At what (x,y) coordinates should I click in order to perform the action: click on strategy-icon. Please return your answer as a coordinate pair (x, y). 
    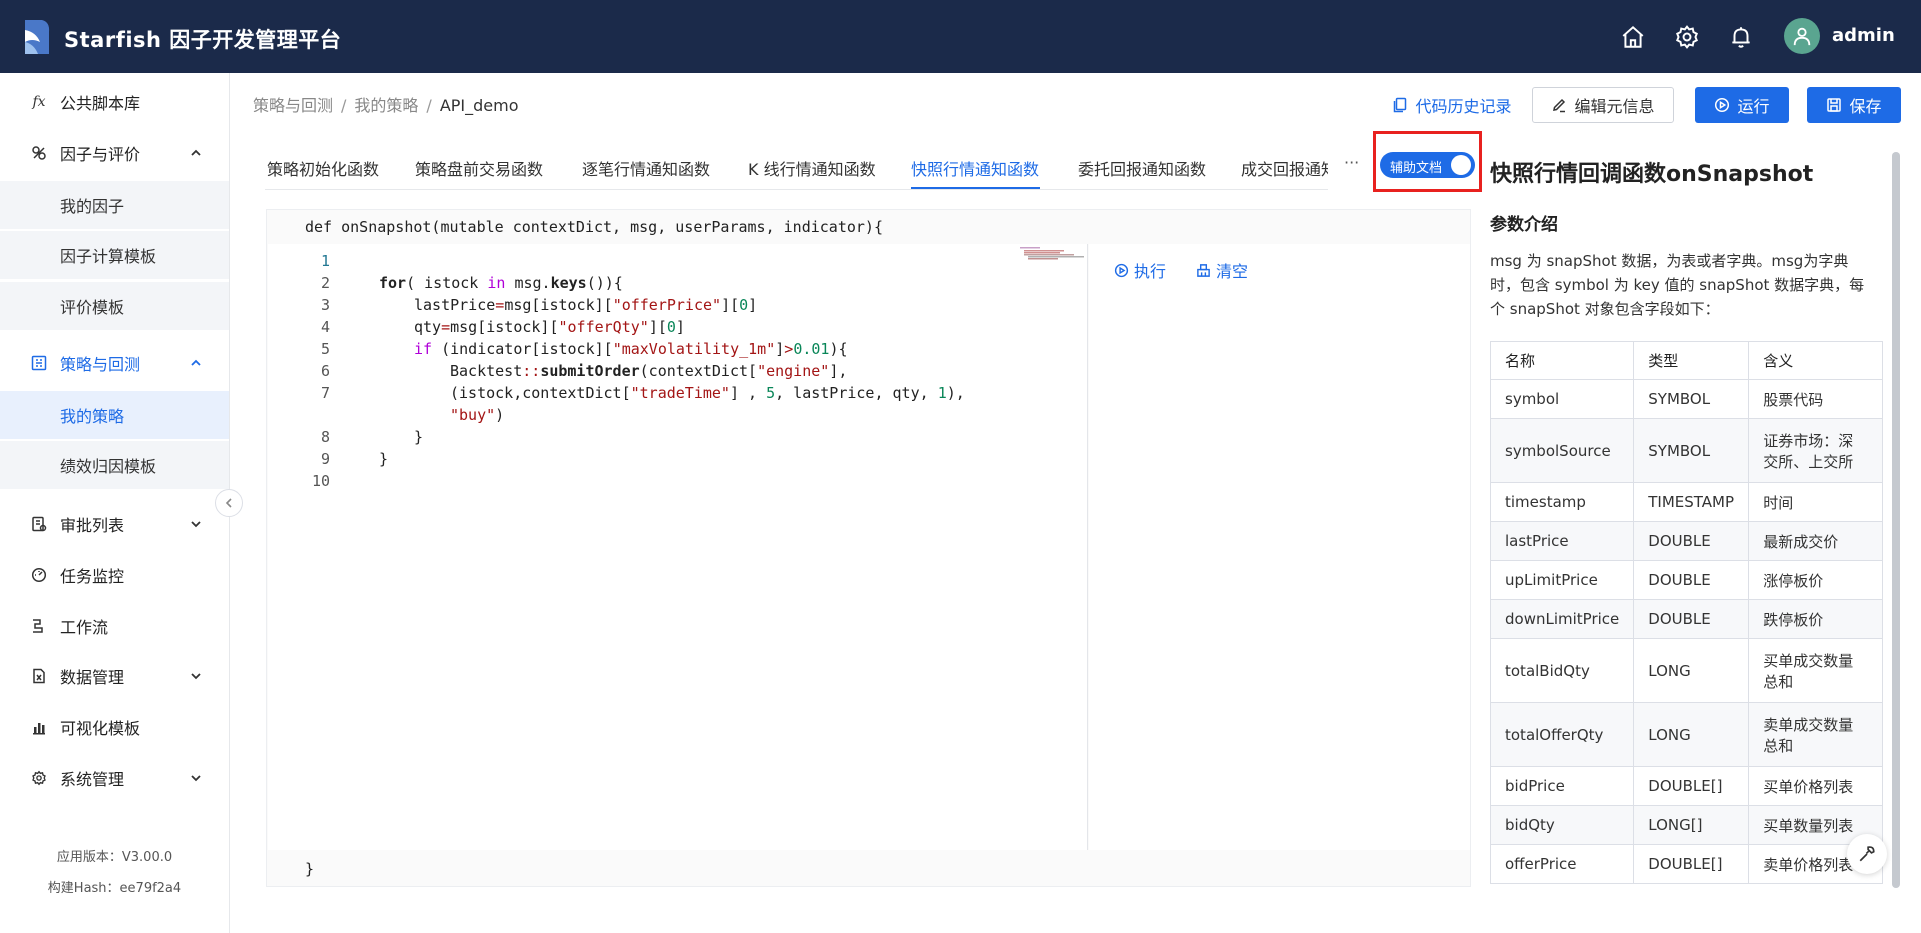
    Looking at the image, I should click on (39, 363).